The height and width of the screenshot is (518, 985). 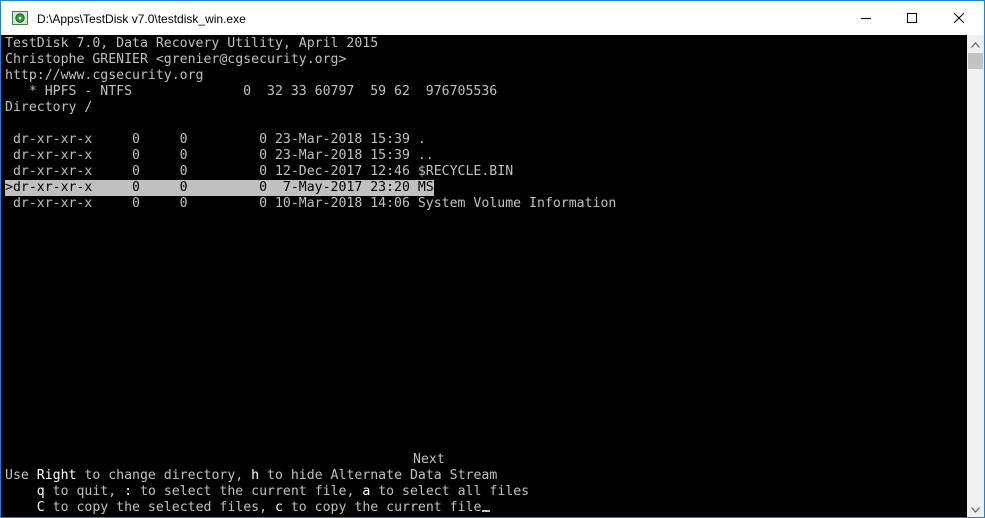 What do you see at coordinates (247, 491) in the screenshot?
I see `help-text: to select the current file,` at bounding box center [247, 491].